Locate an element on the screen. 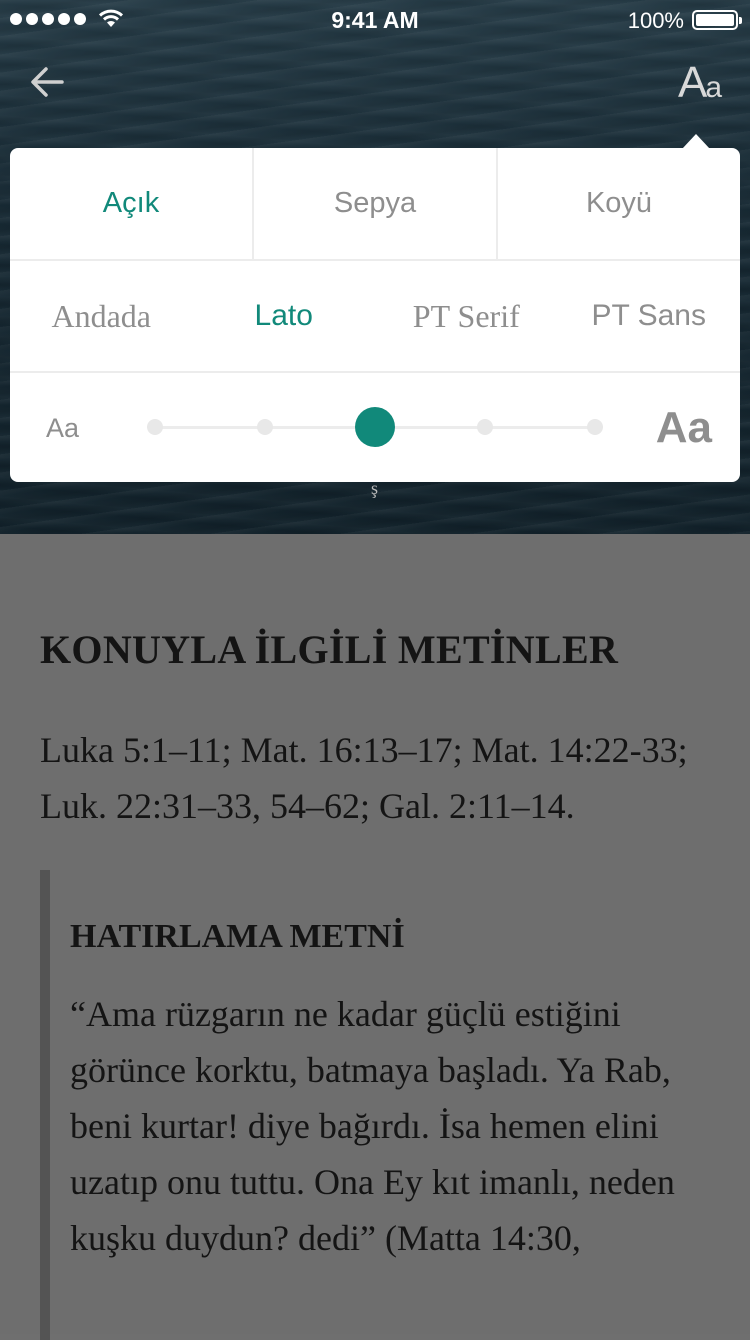 The image size is (750, 1340). theme-dark-option: Koyü is located at coordinates (619, 203).